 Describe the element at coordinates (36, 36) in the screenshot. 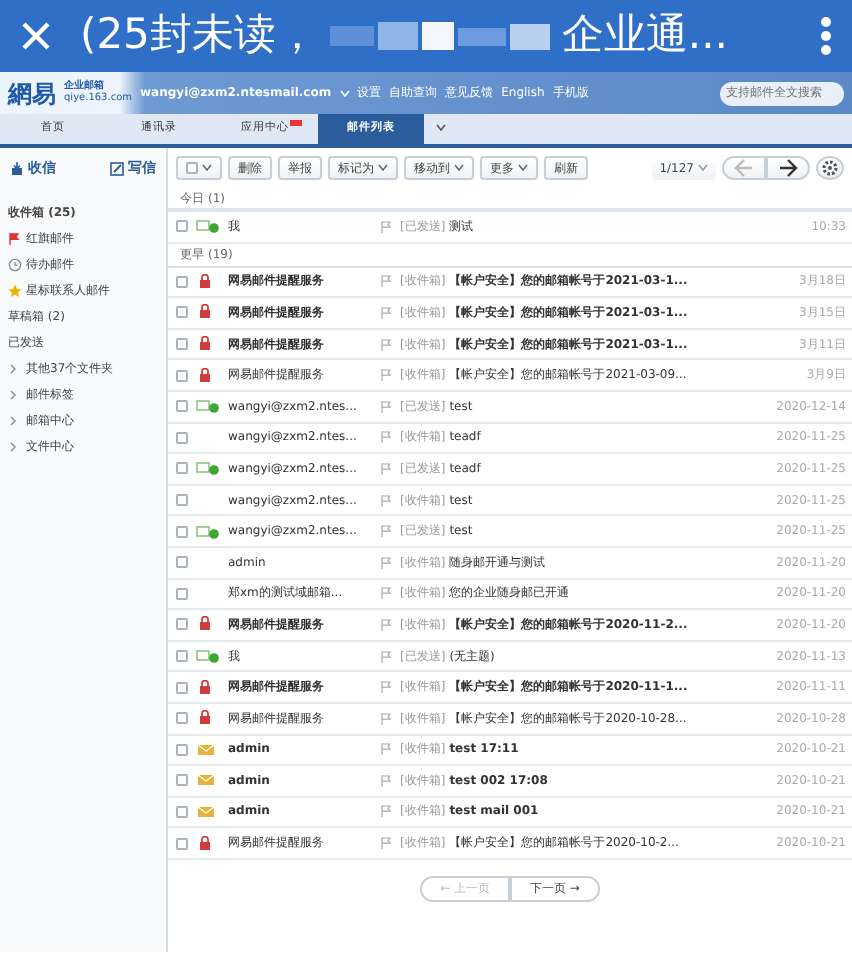

I see `close-icon` at that location.